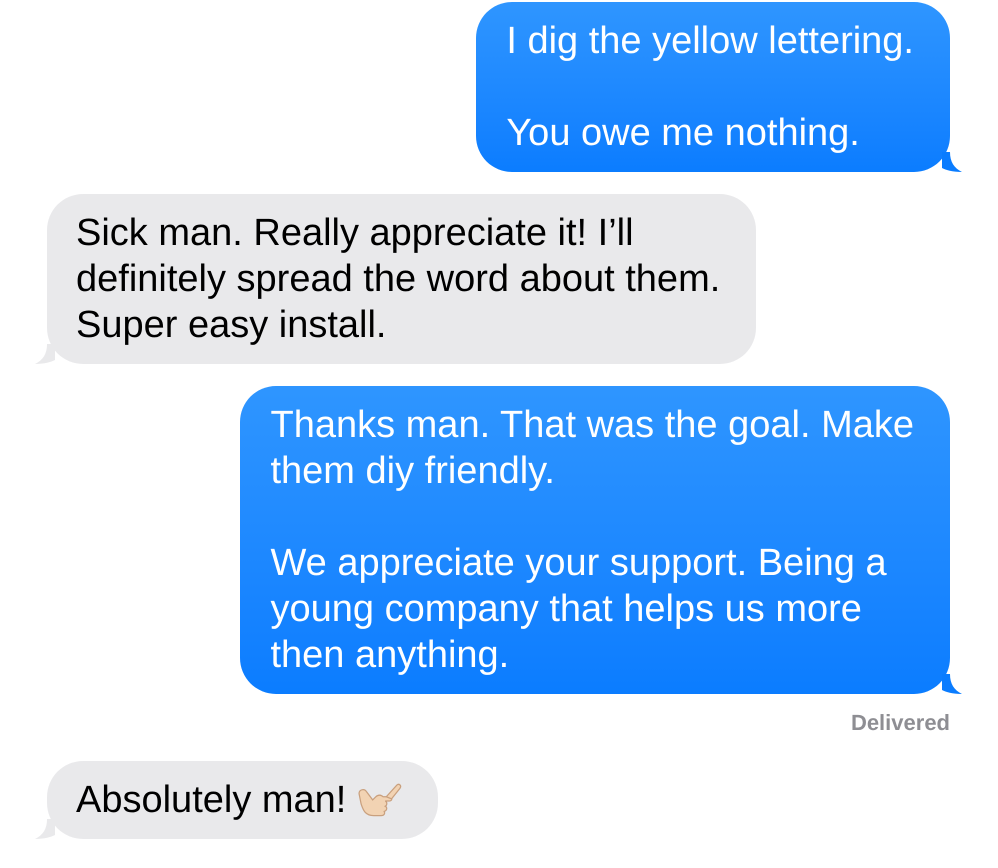 This screenshot has height=868, width=998. Describe the element at coordinates (900, 723) in the screenshot. I see `delivery-status: Delivered` at that location.